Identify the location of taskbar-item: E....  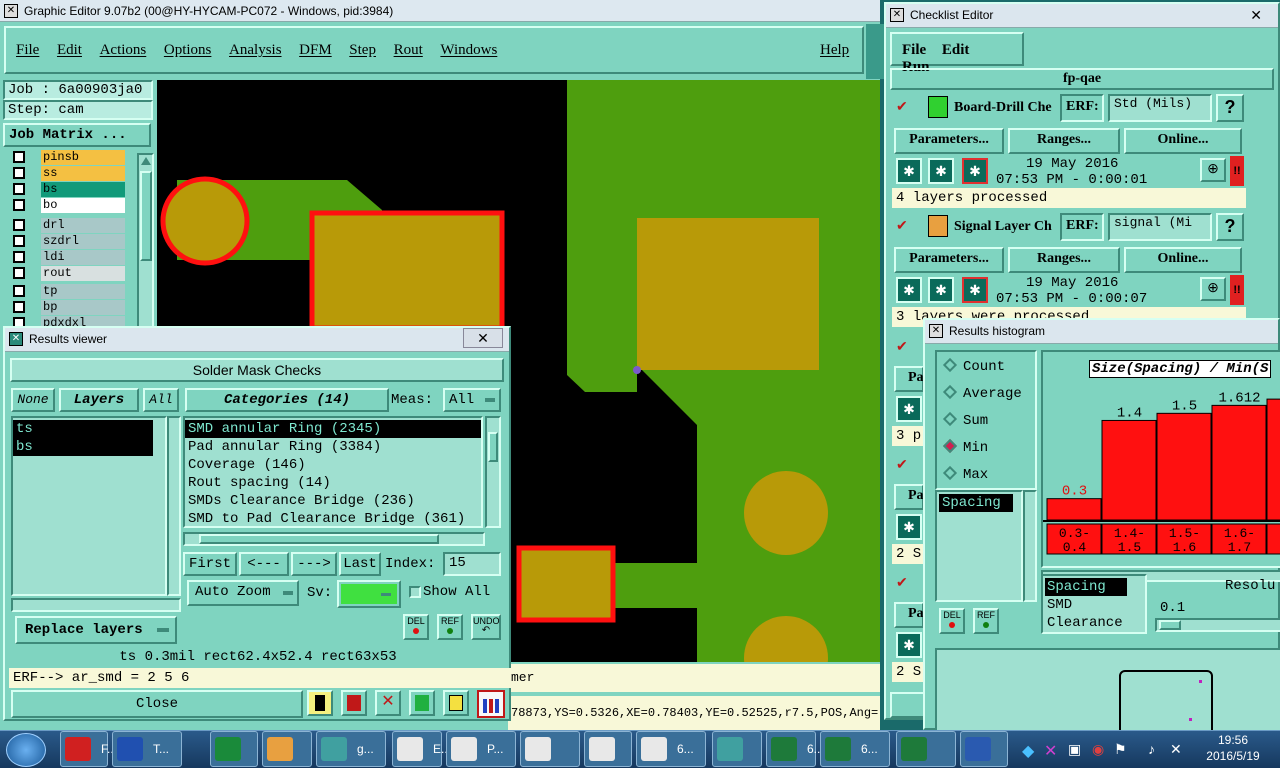
(421, 749).